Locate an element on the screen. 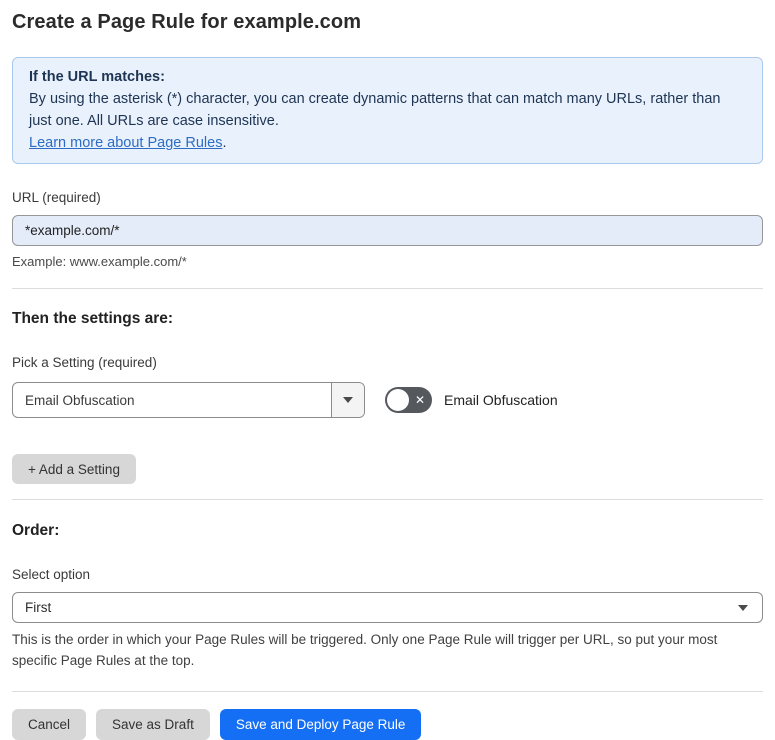  pick-setting-label: Pick a Setting (required) is located at coordinates (84, 362).